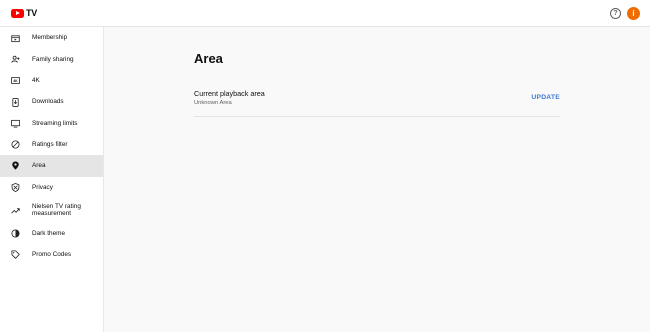 The height and width of the screenshot is (332, 650). Describe the element at coordinates (325, 13) in the screenshot. I see `top-bar: TV ? i` at that location.